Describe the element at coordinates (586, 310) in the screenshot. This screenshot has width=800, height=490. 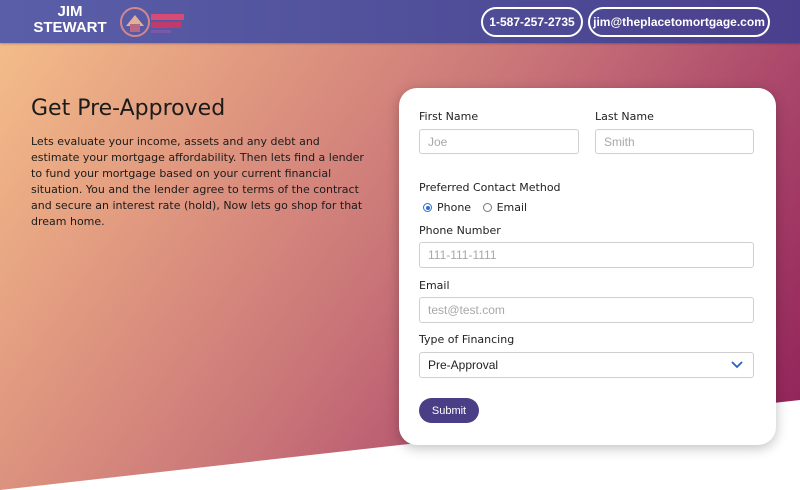
I see `email-input` at that location.